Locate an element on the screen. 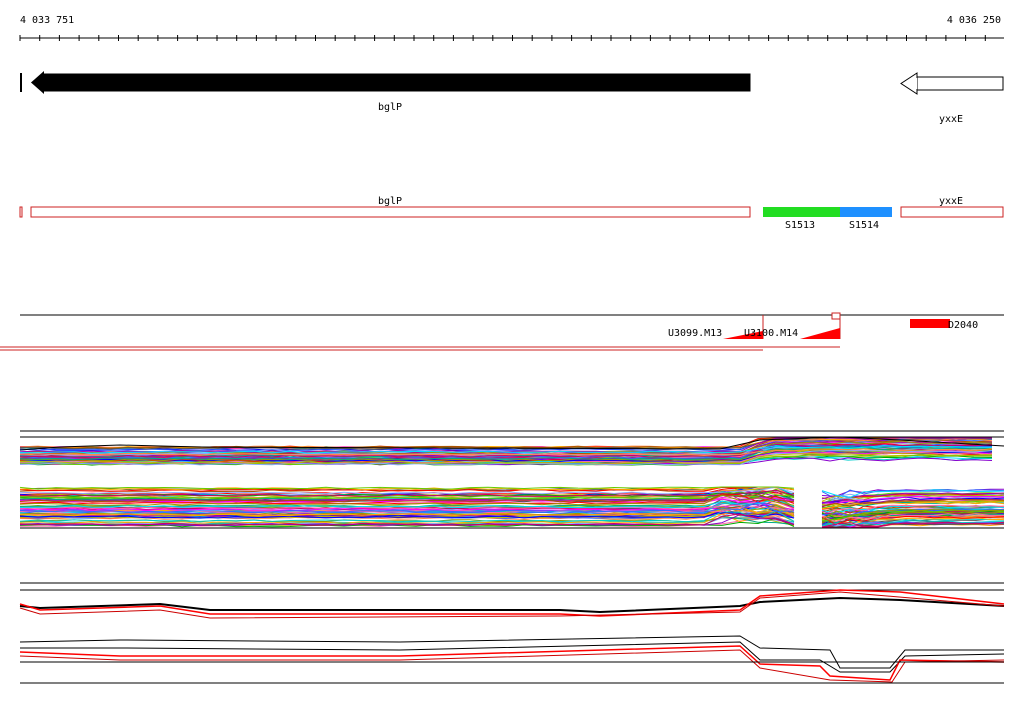  selected-profile-lines is located at coordinates (512, 636).